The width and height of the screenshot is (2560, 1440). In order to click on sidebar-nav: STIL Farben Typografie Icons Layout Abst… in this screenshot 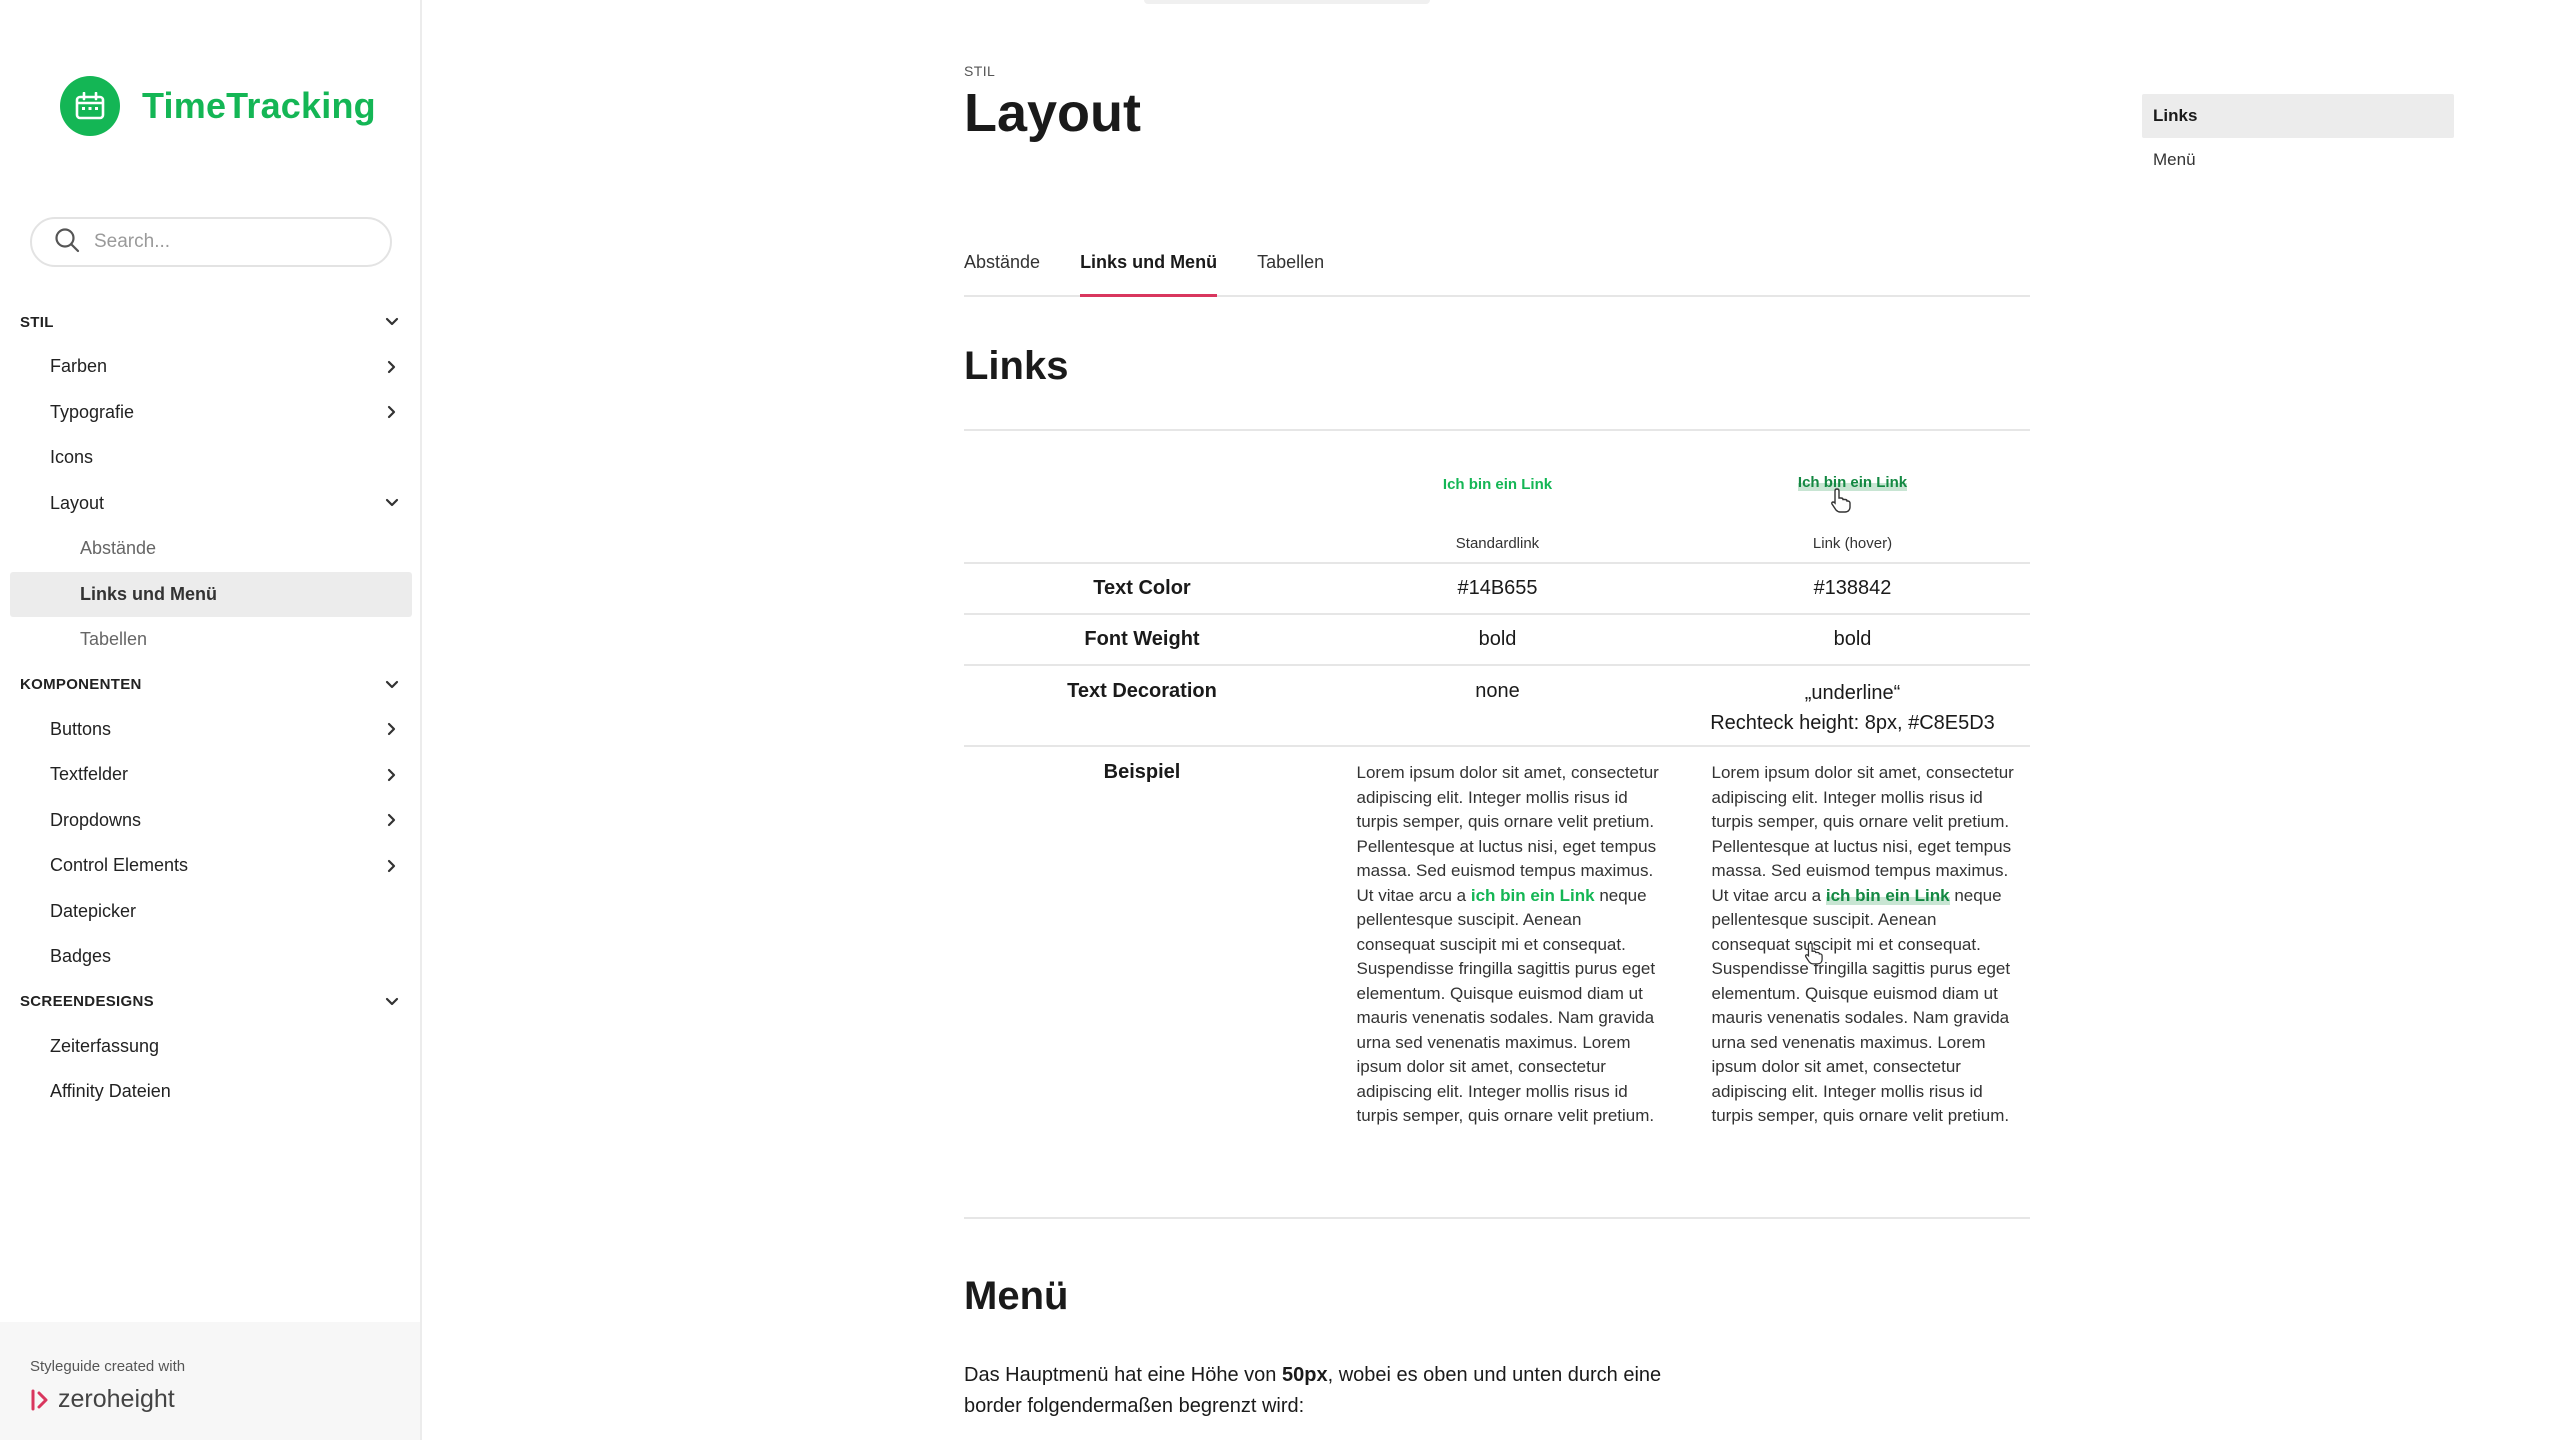, I will do `click(211, 707)`.